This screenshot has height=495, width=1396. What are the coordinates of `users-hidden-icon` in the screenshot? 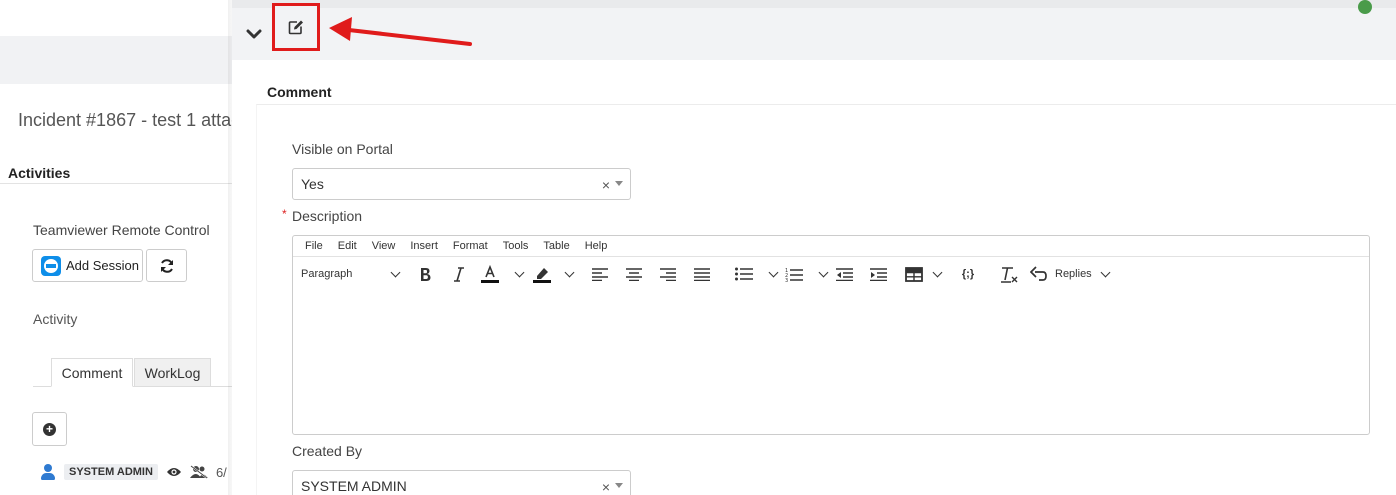 It's located at (198, 472).